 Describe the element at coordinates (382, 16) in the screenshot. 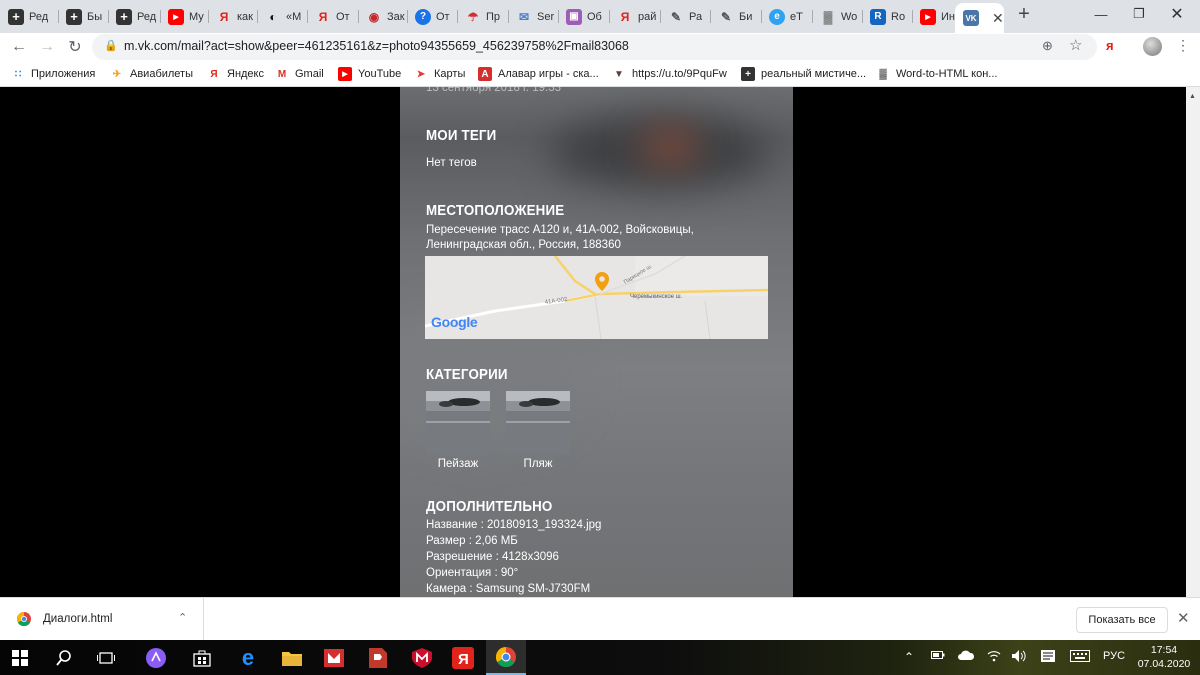

I see `tab: ◉ Зак` at that location.